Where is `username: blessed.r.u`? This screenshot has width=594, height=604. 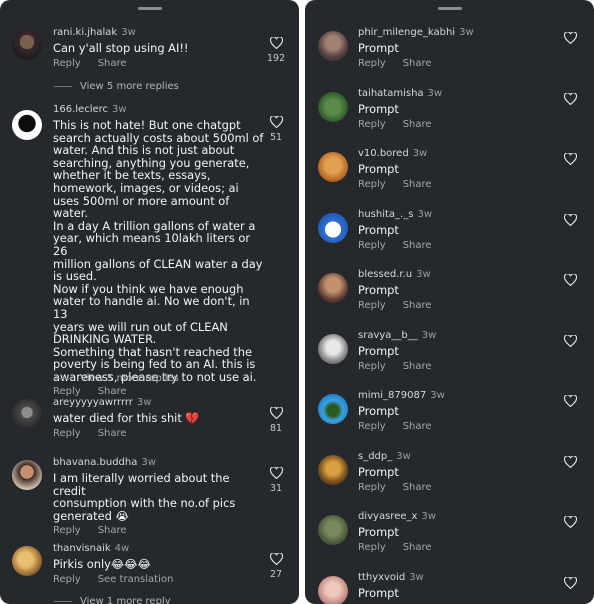 username: blessed.r.u is located at coordinates (385, 274).